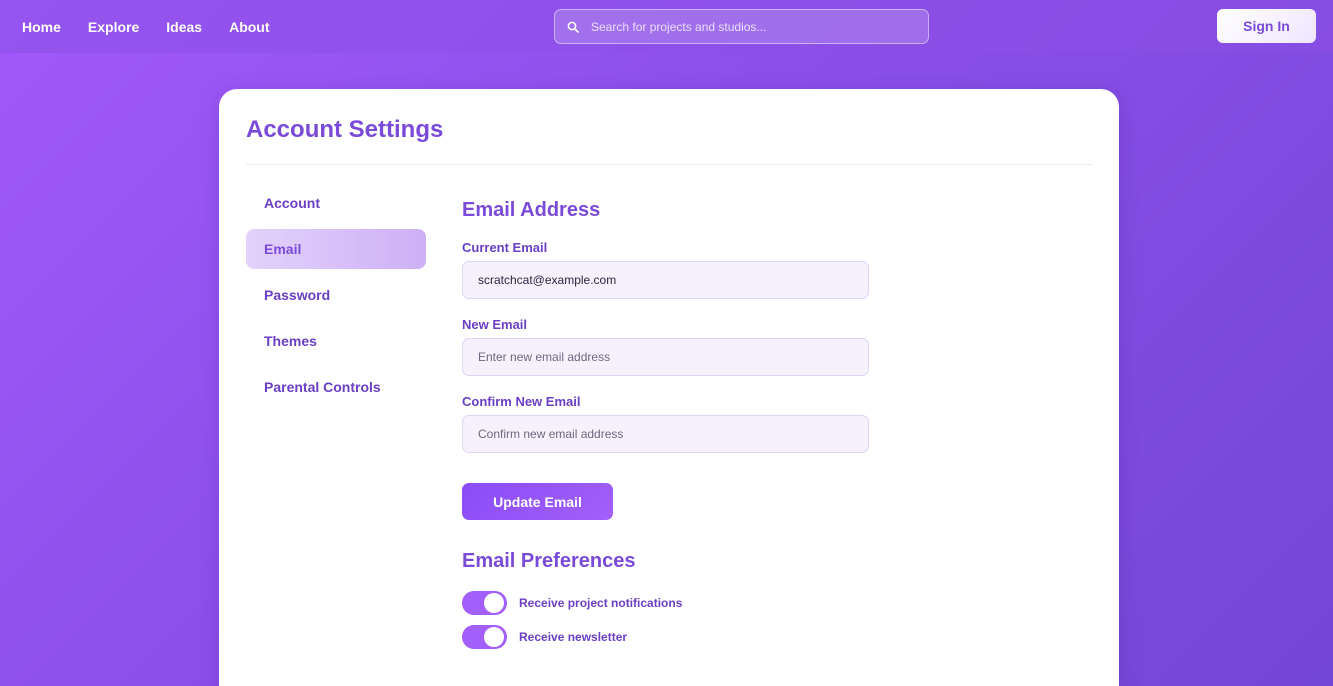  What do you see at coordinates (751, 26) in the screenshot?
I see `search-input` at bounding box center [751, 26].